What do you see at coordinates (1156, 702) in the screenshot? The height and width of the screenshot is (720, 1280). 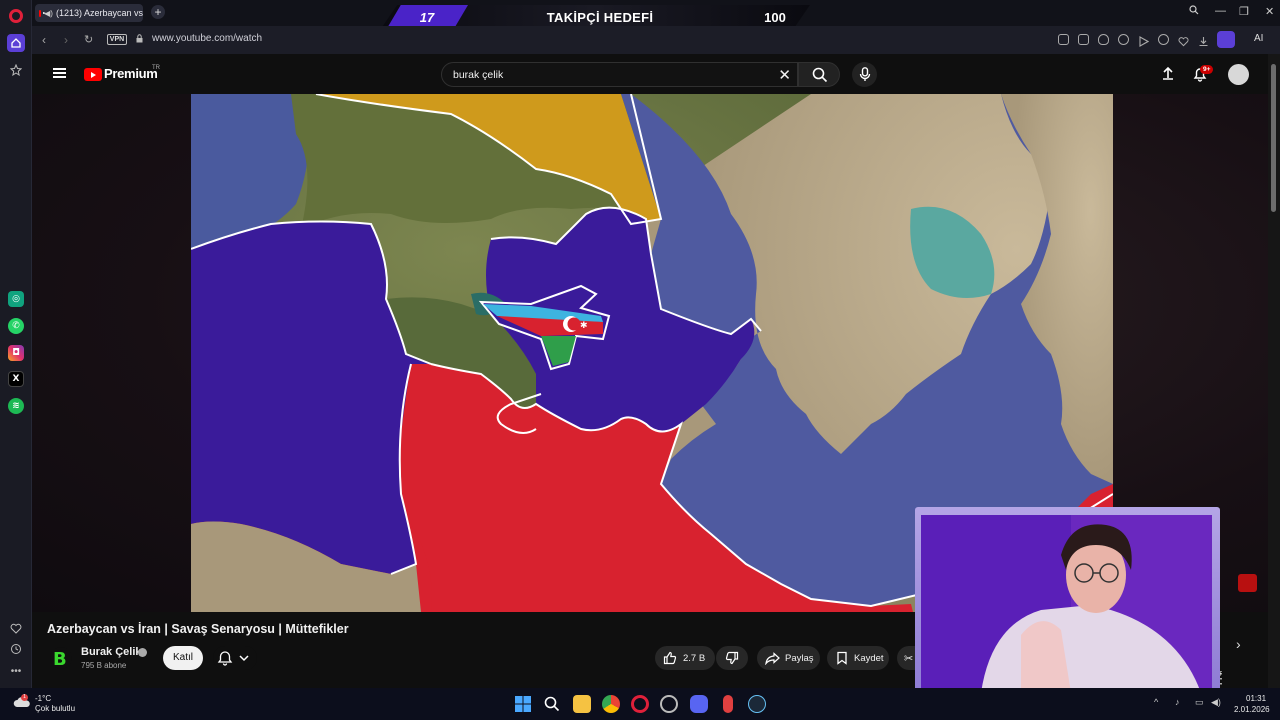 I see `tray-expand-icon: ^` at bounding box center [1156, 702].